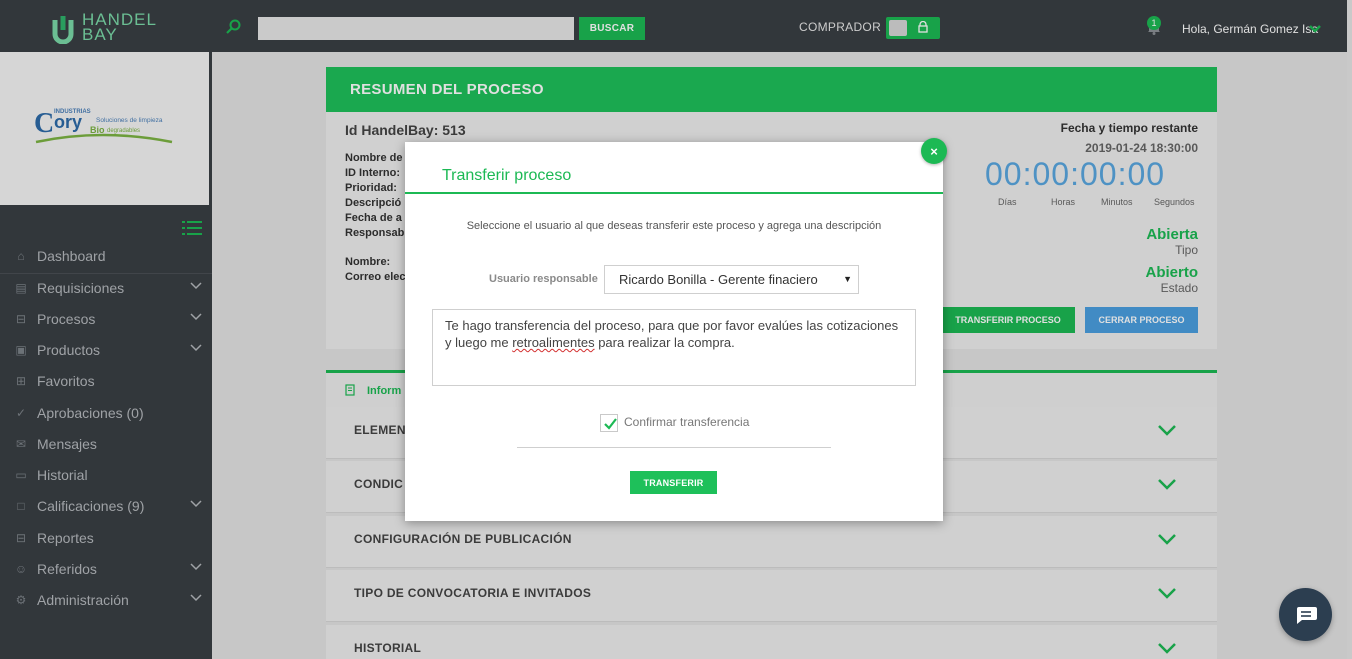  What do you see at coordinates (543, 279) in the screenshot?
I see `responsible-user-label: Usuario responsable` at bounding box center [543, 279].